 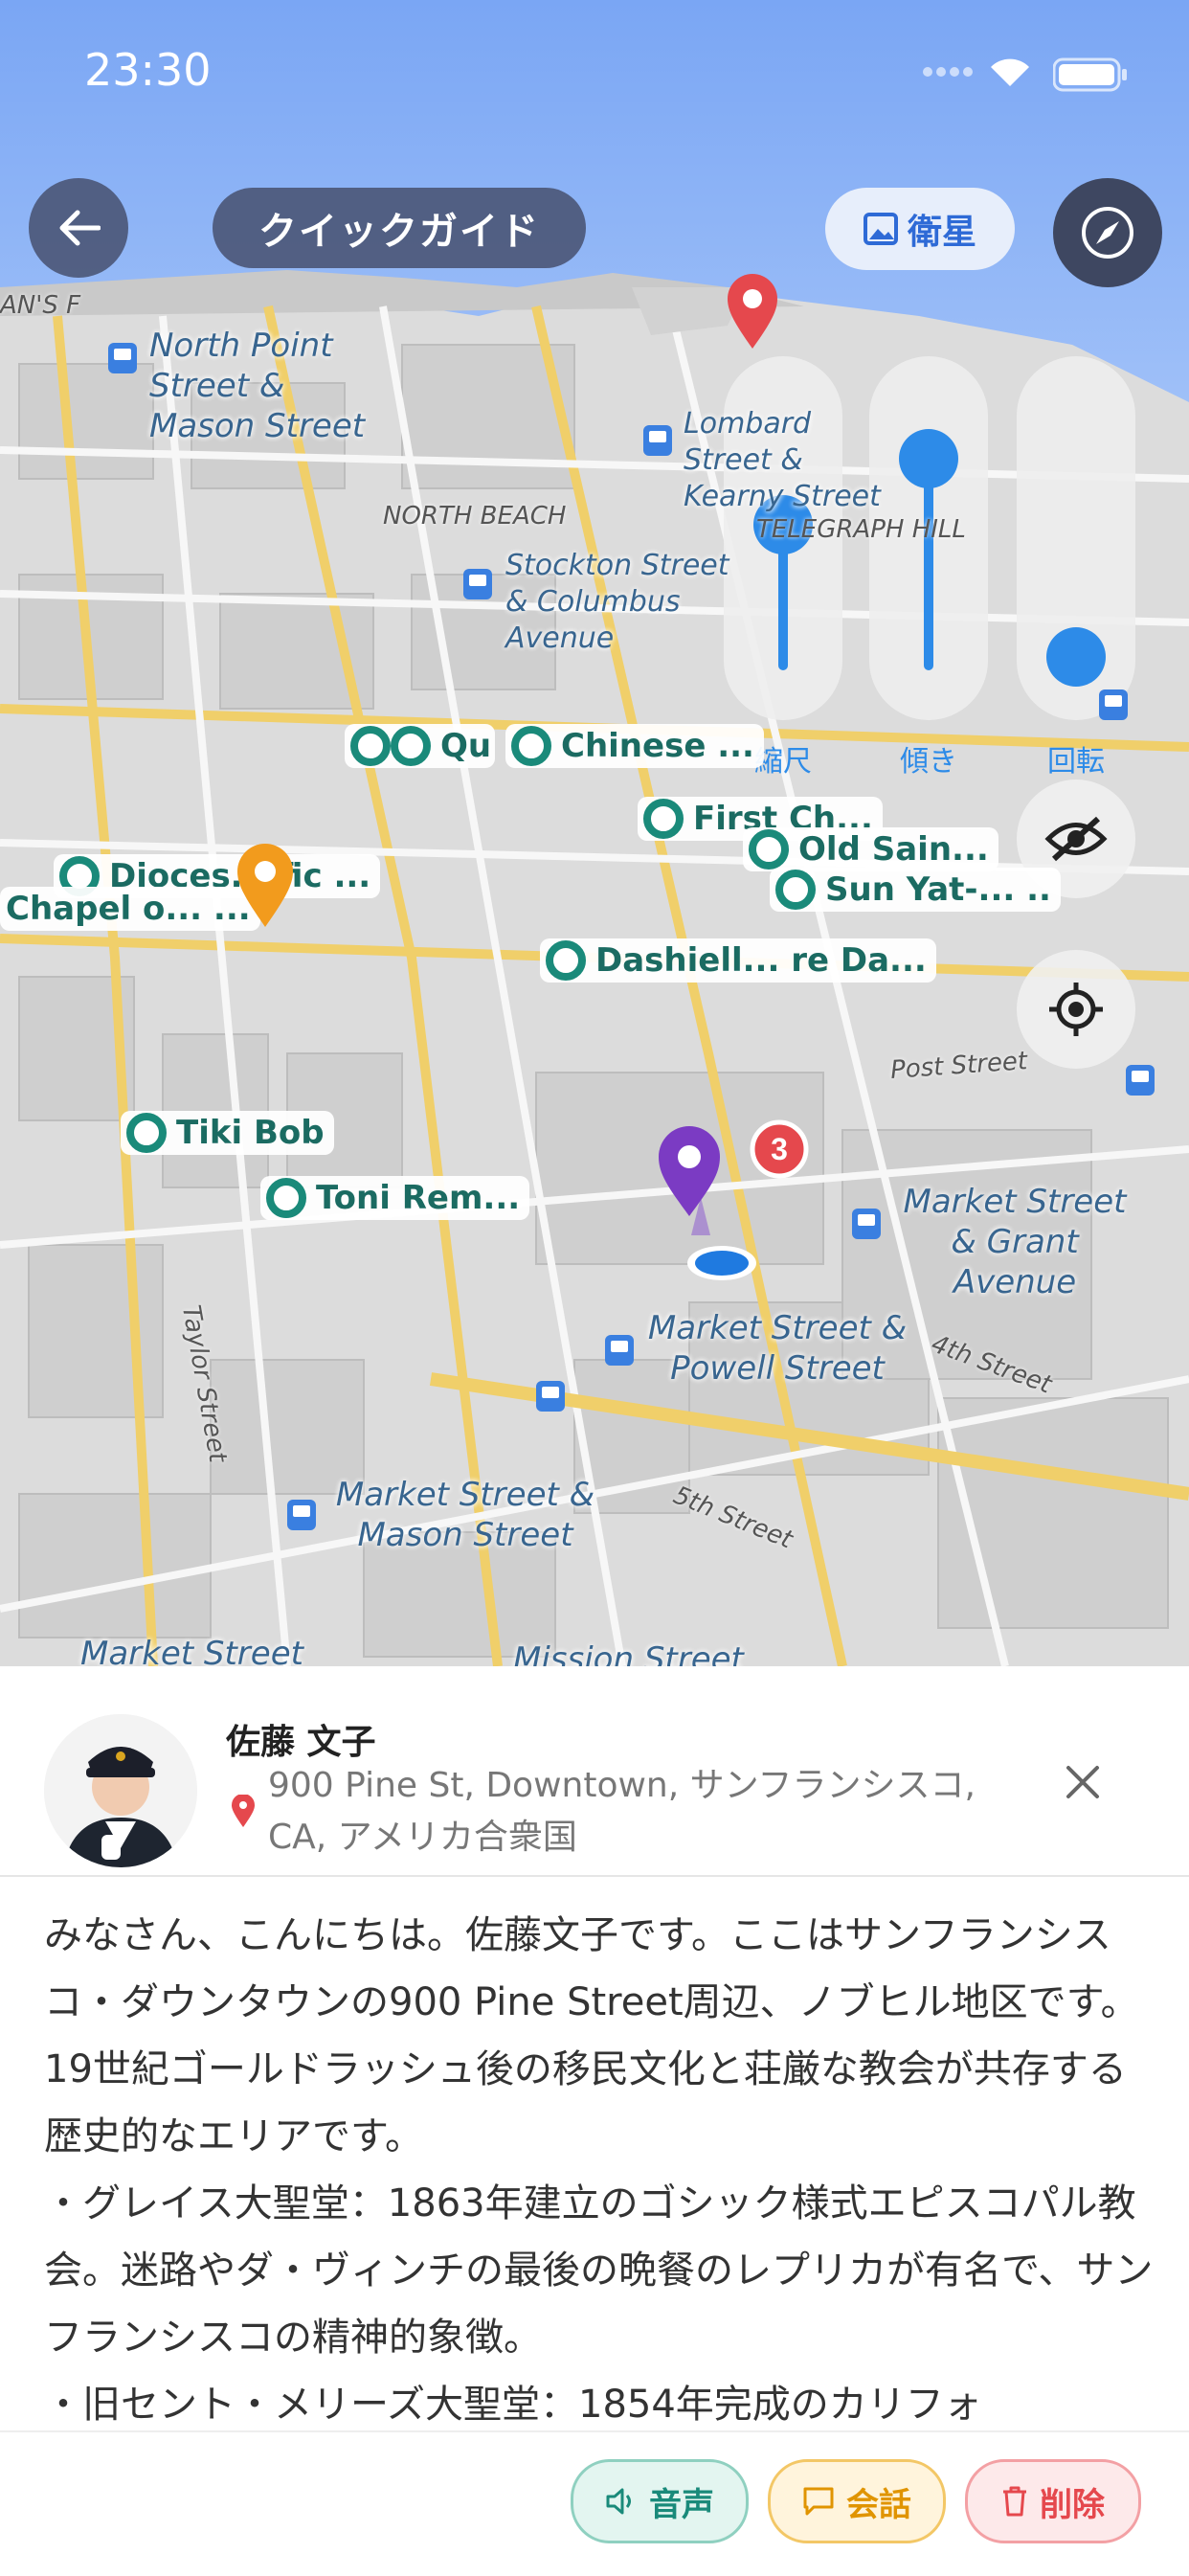 What do you see at coordinates (1072, 2504) in the screenshot?
I see `delete-label: 削除` at bounding box center [1072, 2504].